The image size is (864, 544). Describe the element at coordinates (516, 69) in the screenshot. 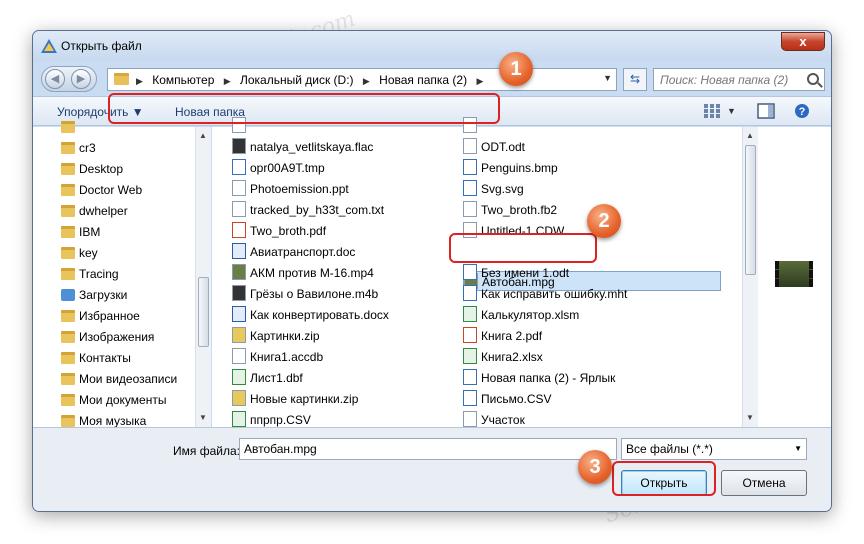

I see `step-badge-1: 1` at that location.